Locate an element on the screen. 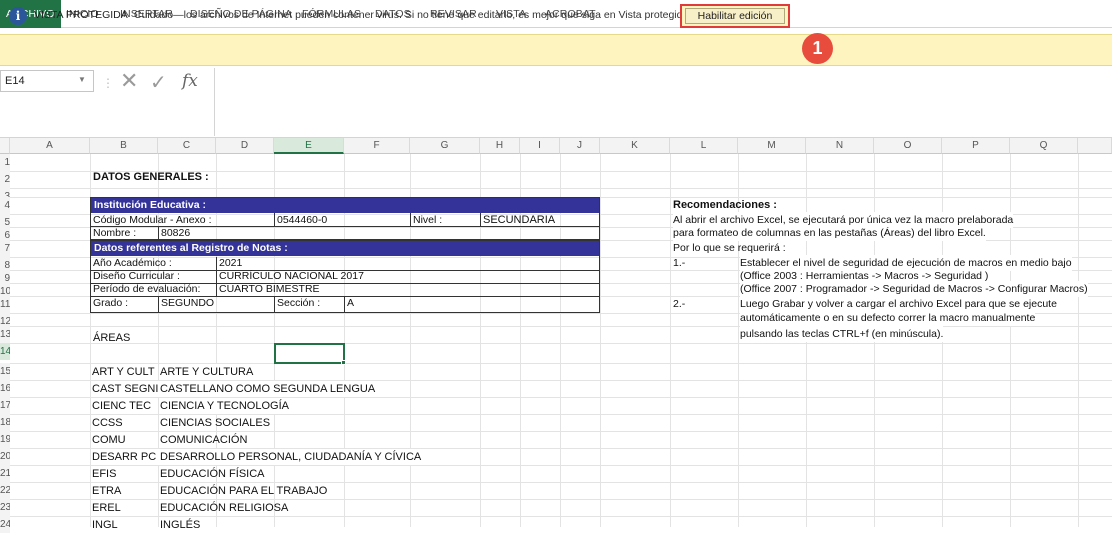 The height and width of the screenshot is (533, 1112). registro-header: Datos referentes al Registro de Notas : is located at coordinates (345, 248).